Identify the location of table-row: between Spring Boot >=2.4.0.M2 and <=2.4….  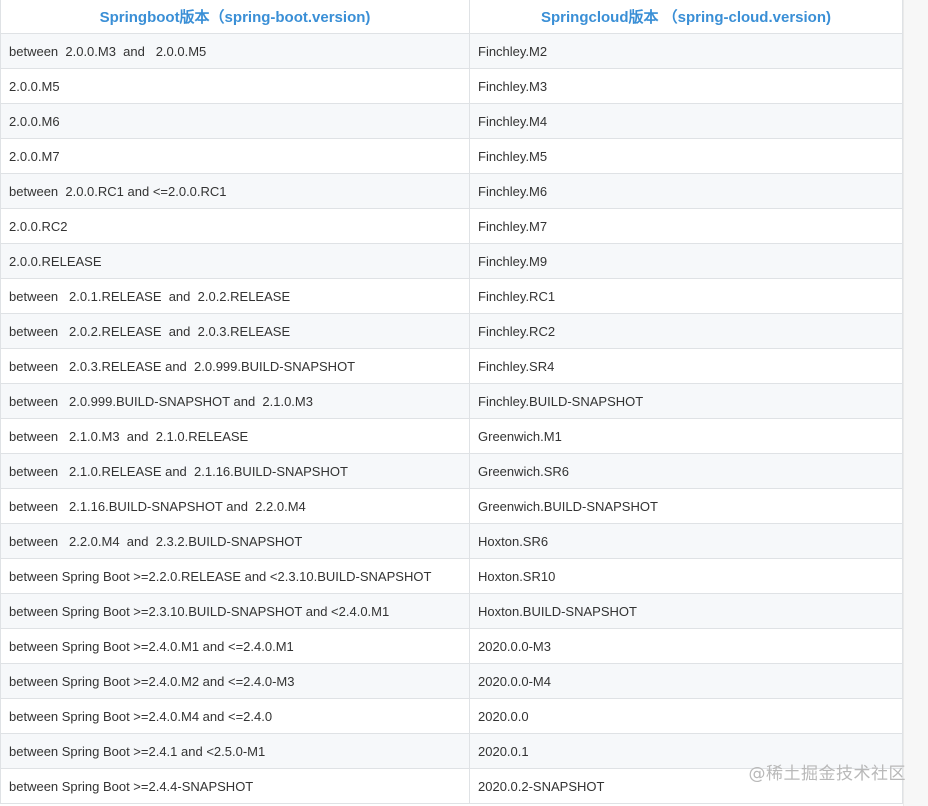
(451, 681).